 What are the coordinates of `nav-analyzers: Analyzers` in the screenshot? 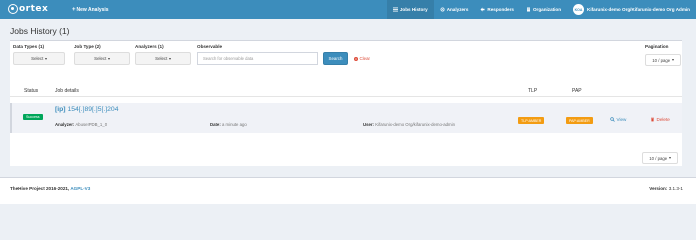 It's located at (454, 9).